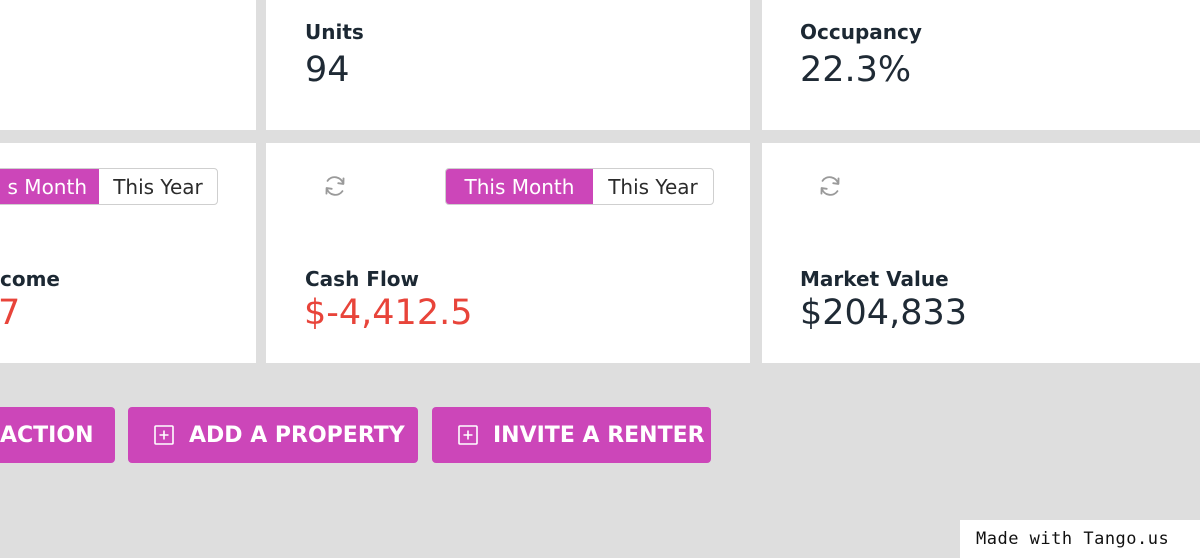 The height and width of the screenshot is (558, 1200). Describe the element at coordinates (327, 70) in the screenshot. I see `units-value: 94` at that location.